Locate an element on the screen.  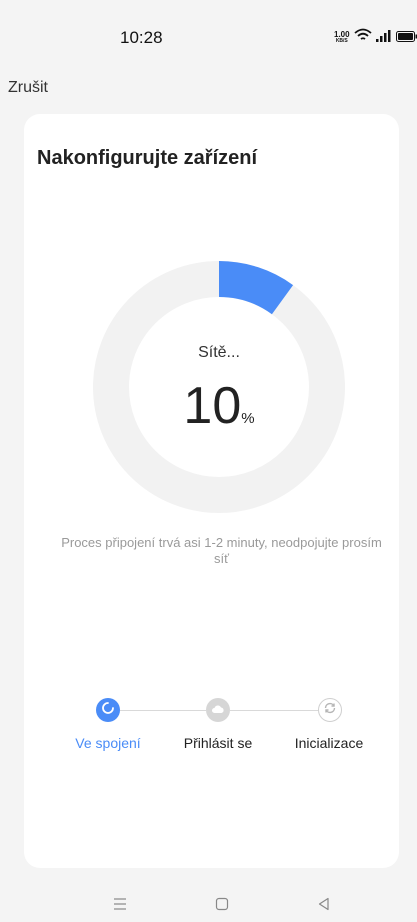
menu-icon is located at coordinates (120, 906).